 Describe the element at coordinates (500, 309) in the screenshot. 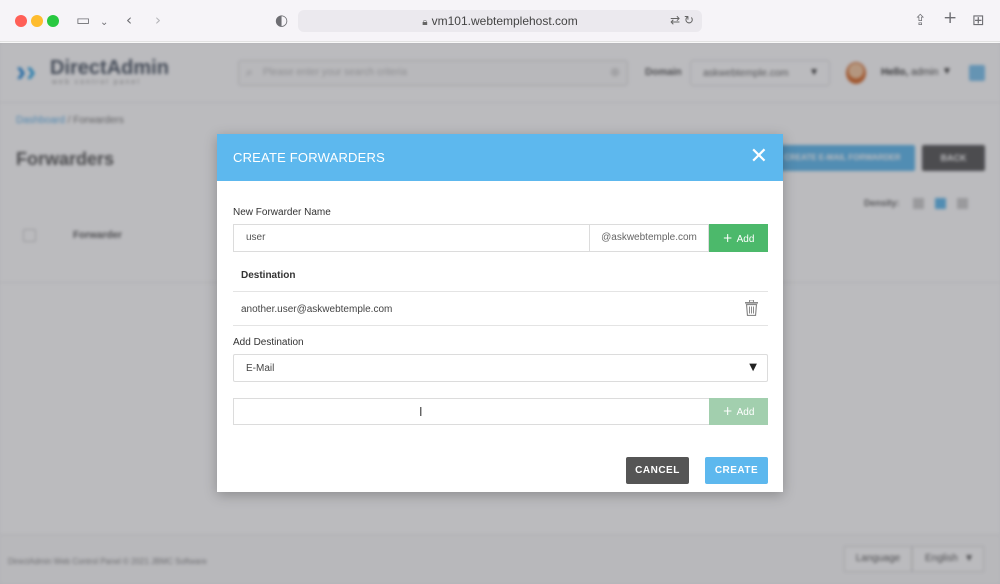

I see `destination-row: another.user@askwebtemple.com` at that location.